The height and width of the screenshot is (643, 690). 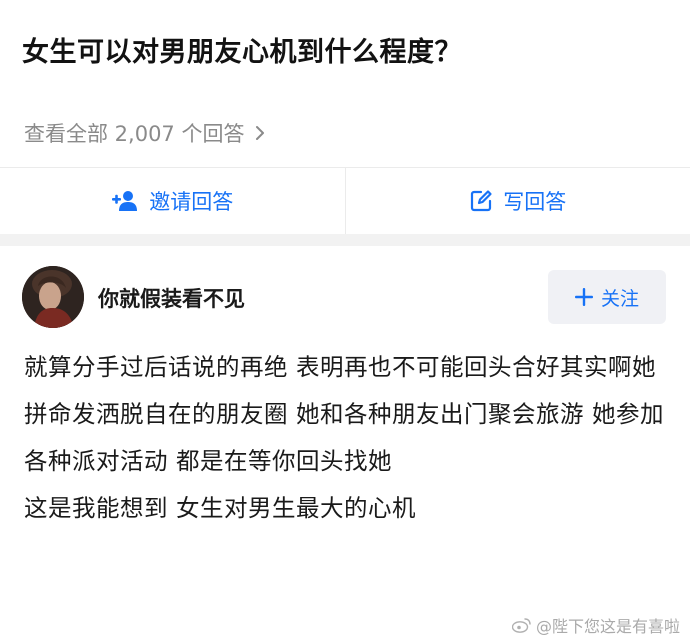 I want to click on action-bar: 邀请回答 写回答, so click(x=345, y=201).